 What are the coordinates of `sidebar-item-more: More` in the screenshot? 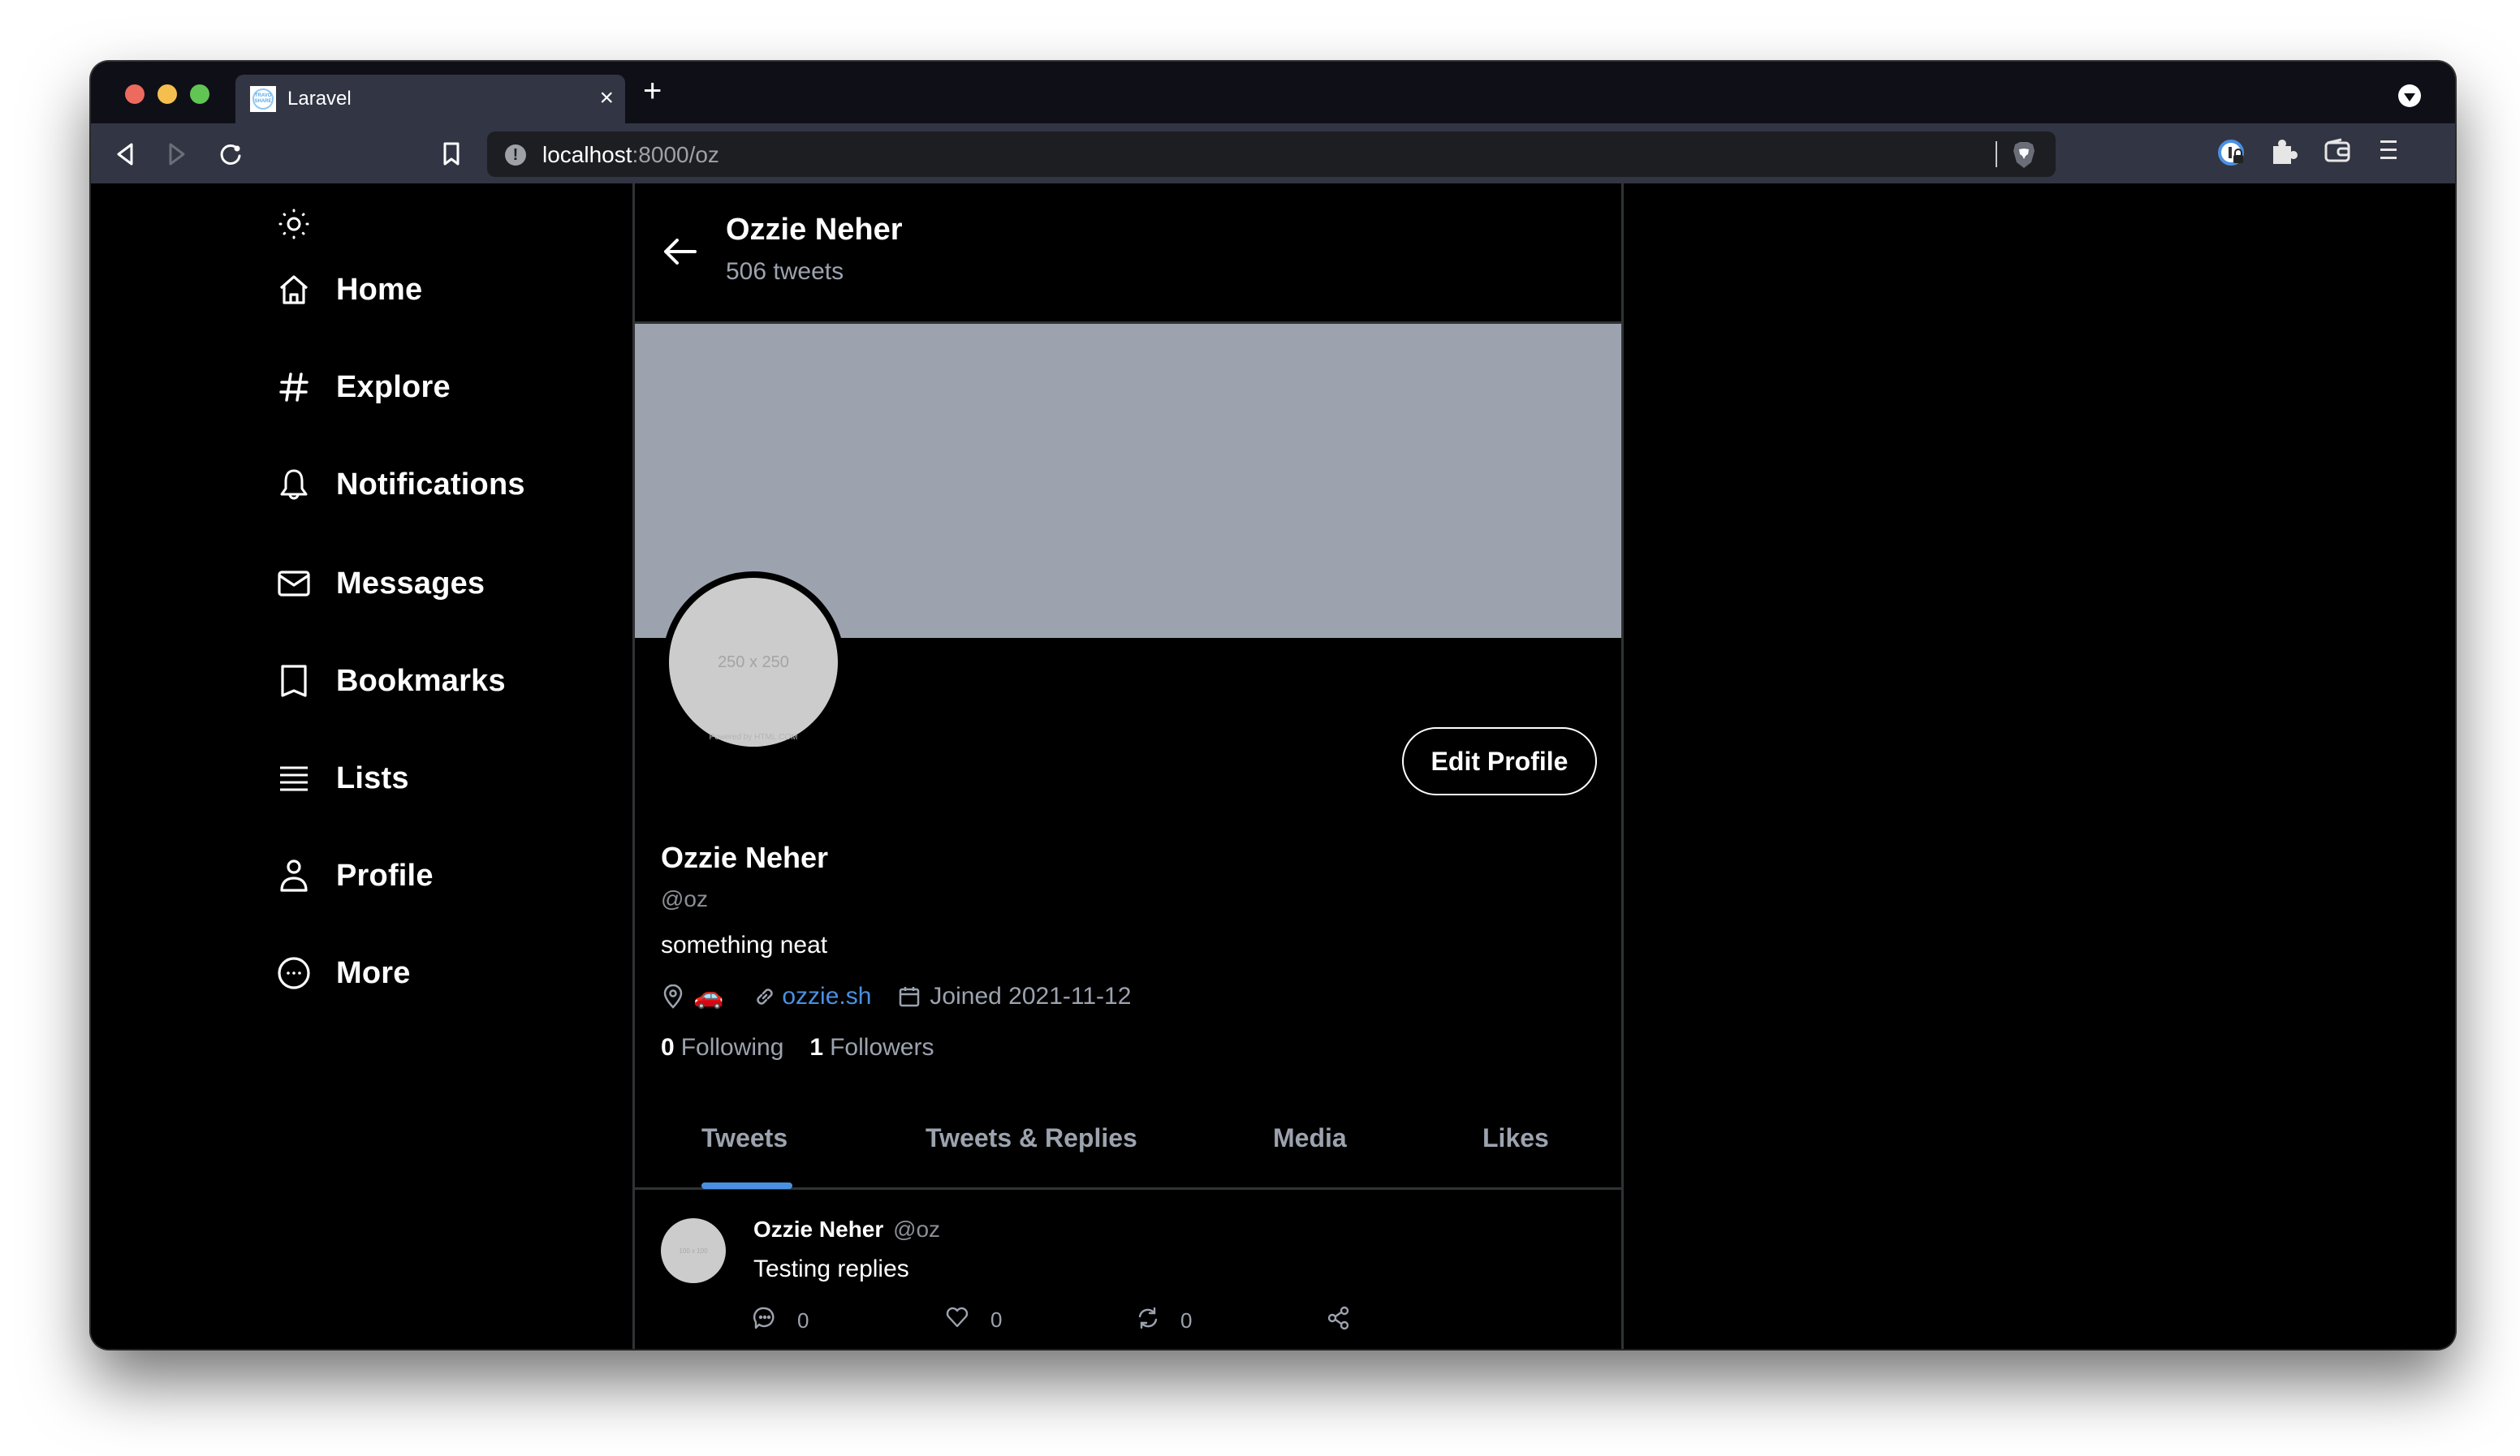 It's located at (342, 974).